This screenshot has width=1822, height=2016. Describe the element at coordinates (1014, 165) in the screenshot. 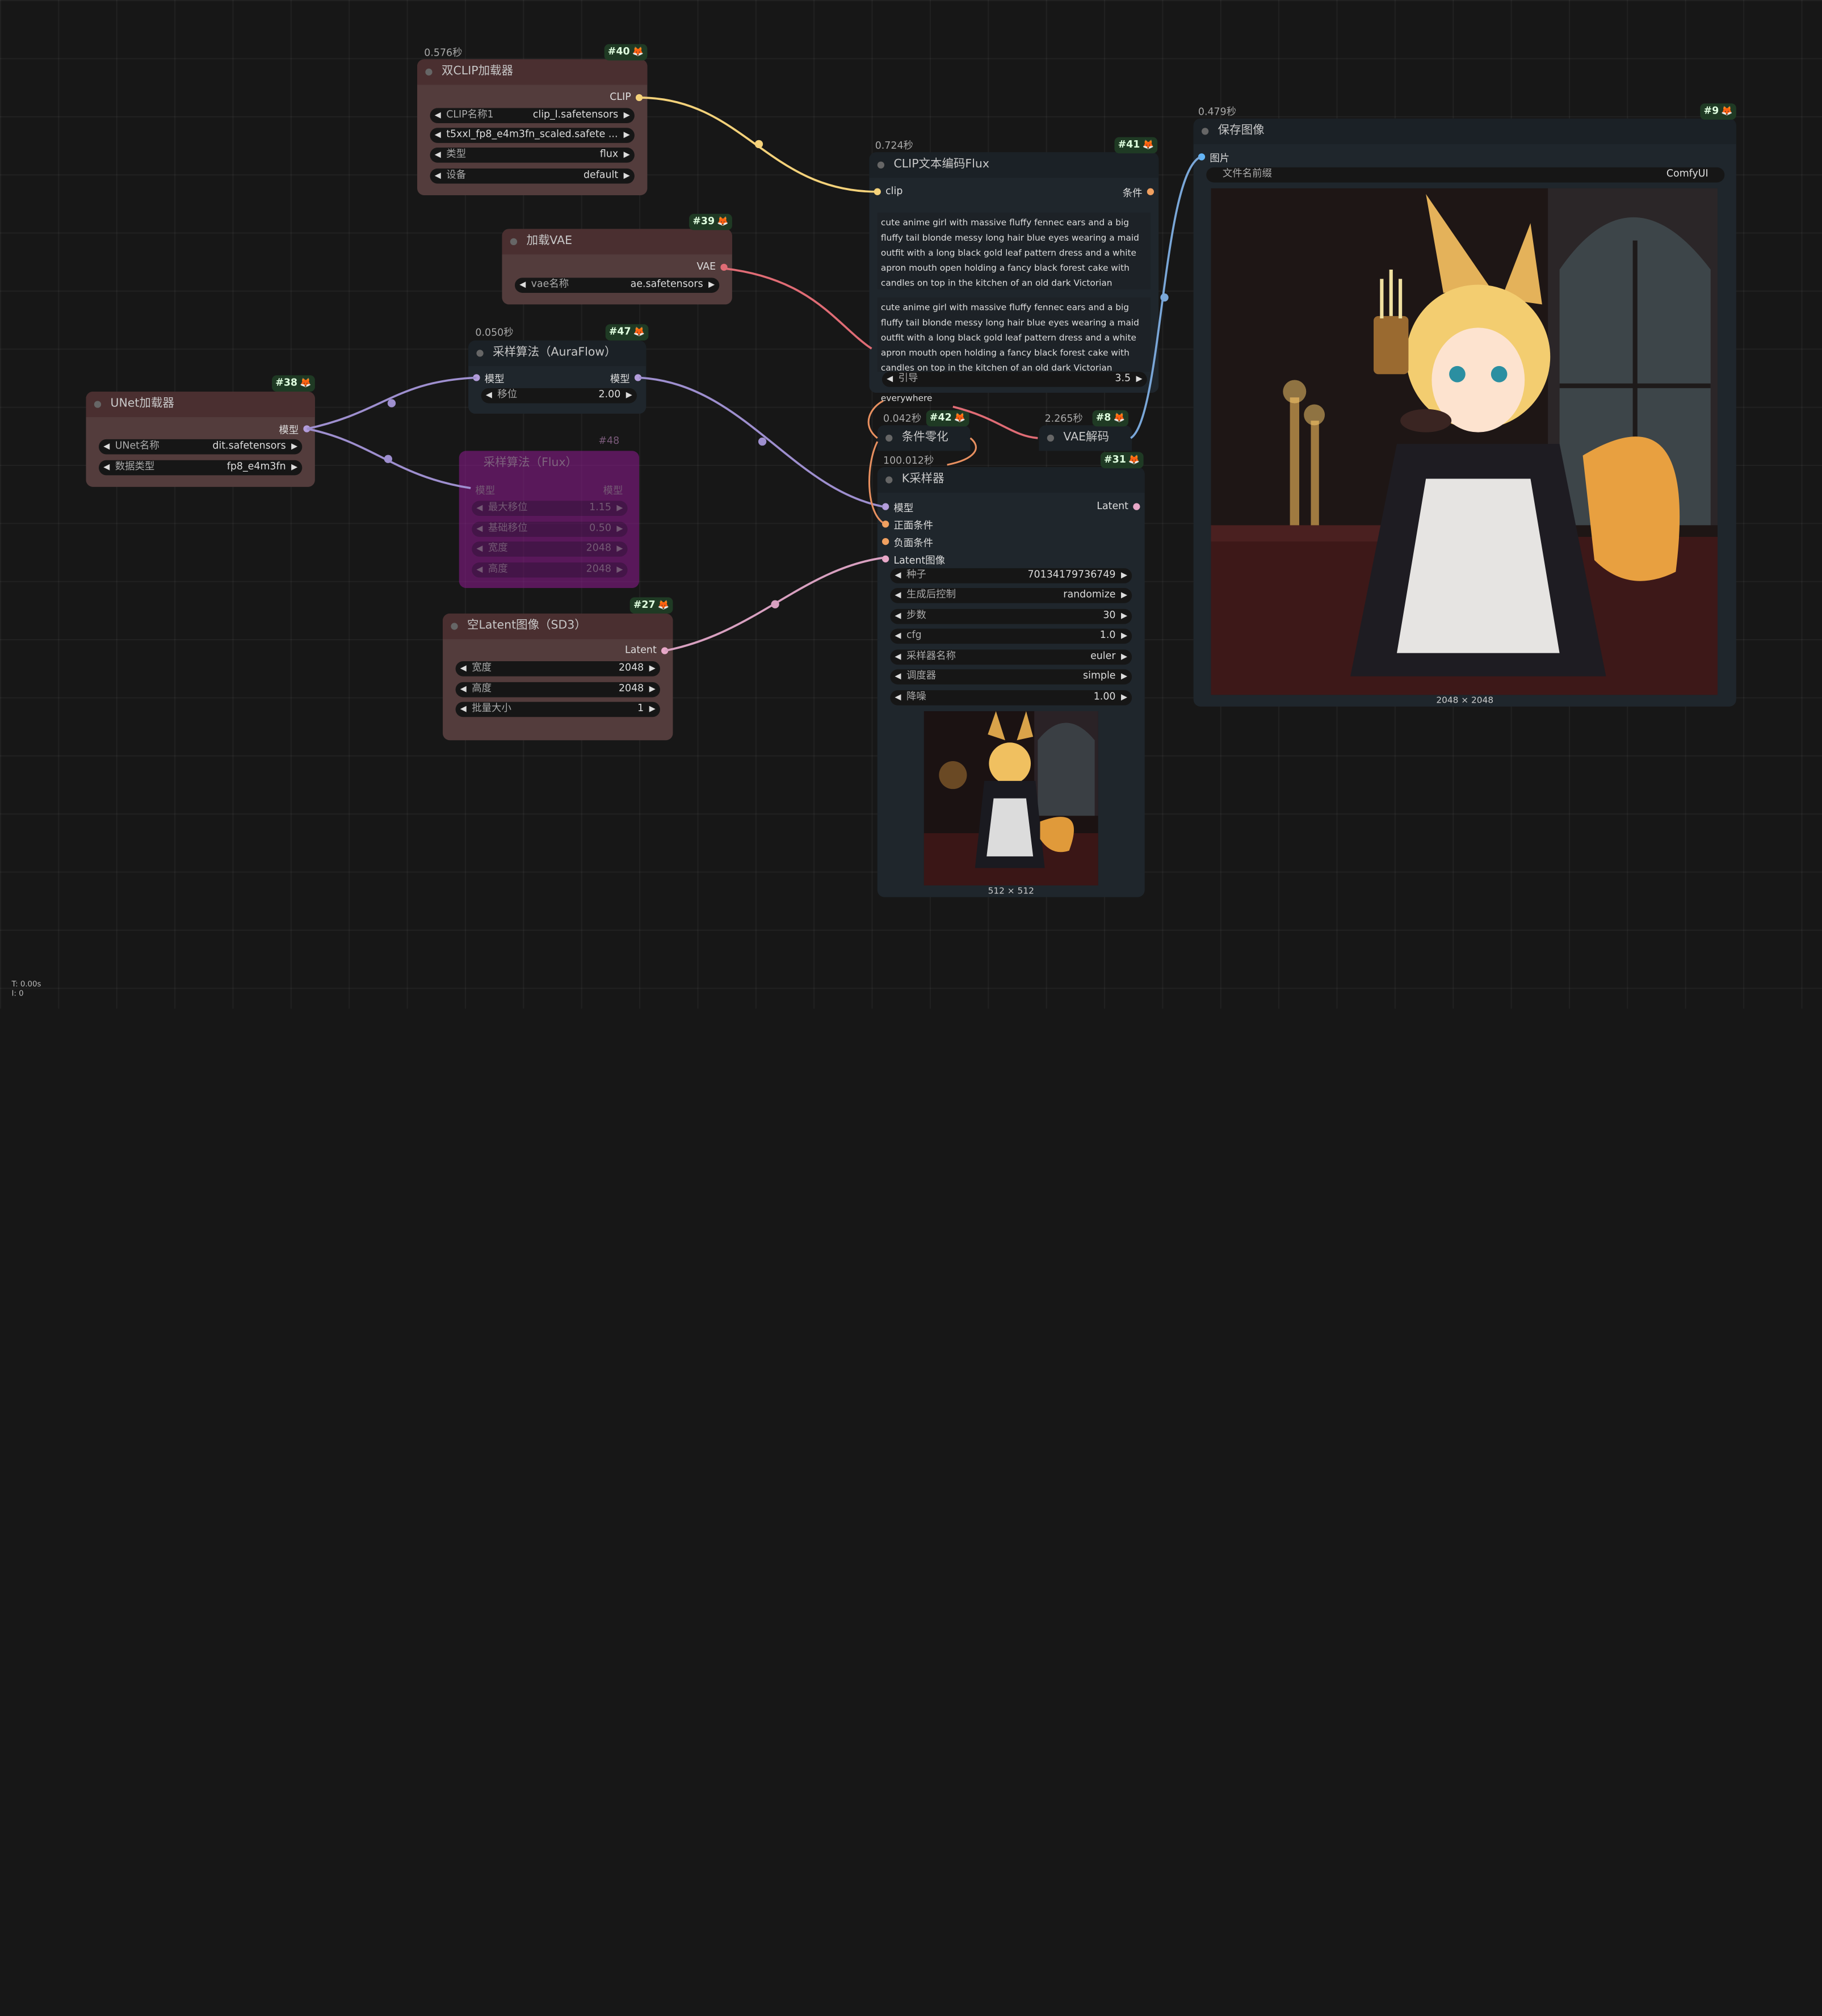

I see `clip-text-title: CLIP文本编码Flux` at that location.